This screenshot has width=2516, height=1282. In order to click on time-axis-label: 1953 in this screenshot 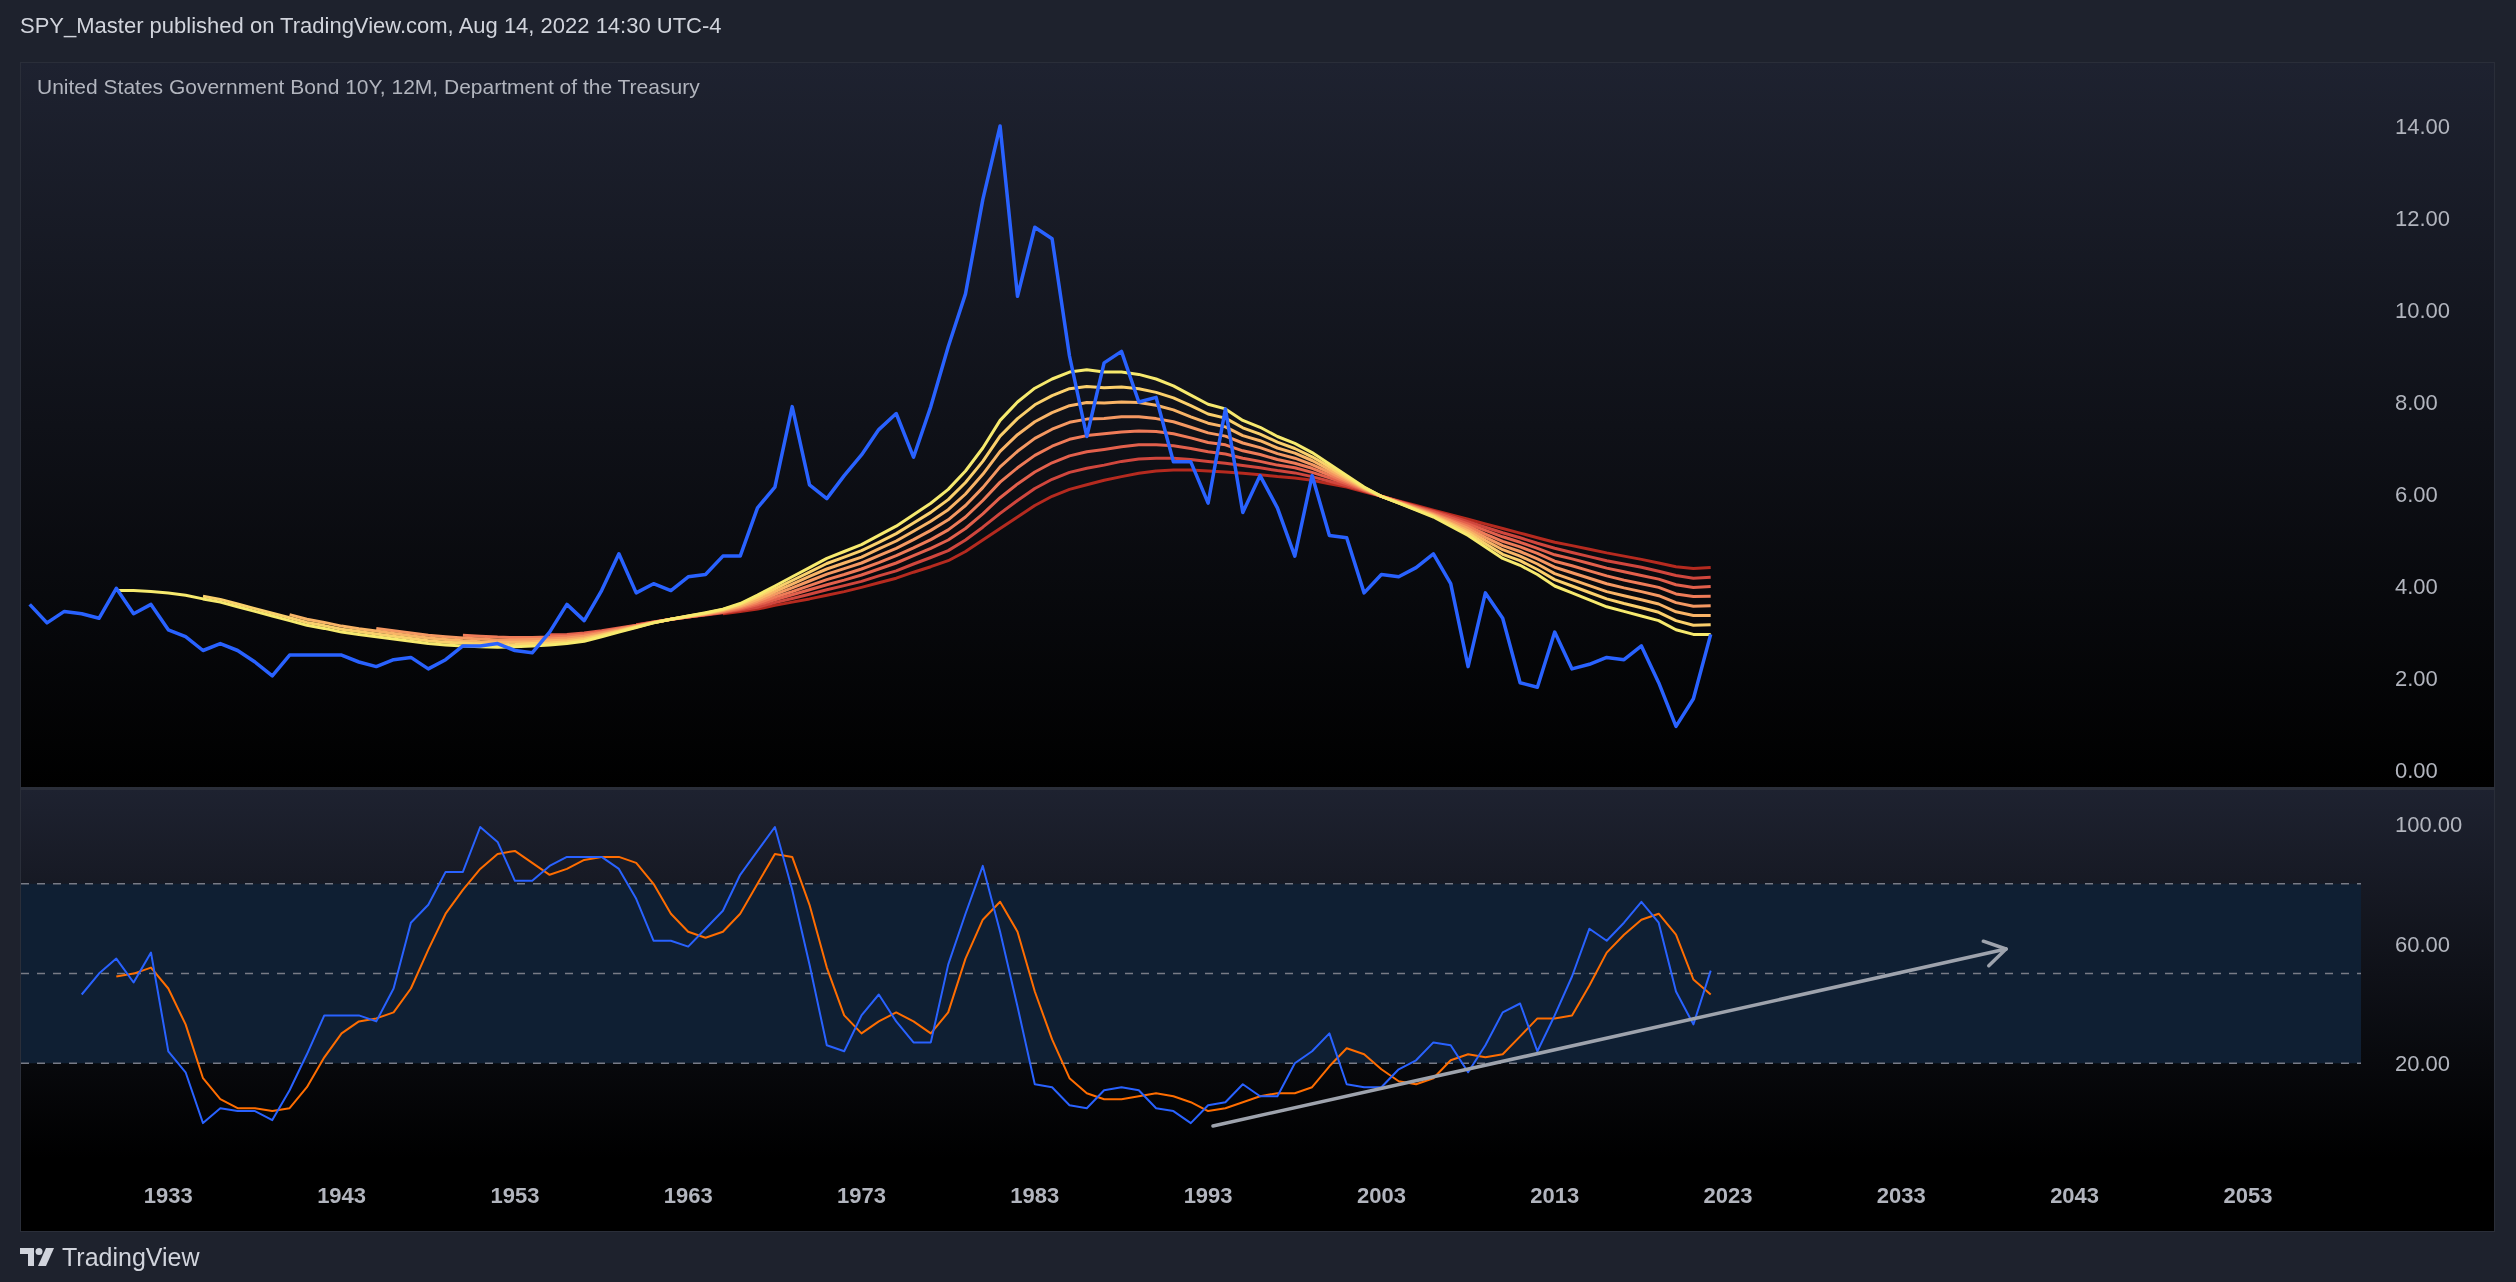, I will do `click(515, 1195)`.